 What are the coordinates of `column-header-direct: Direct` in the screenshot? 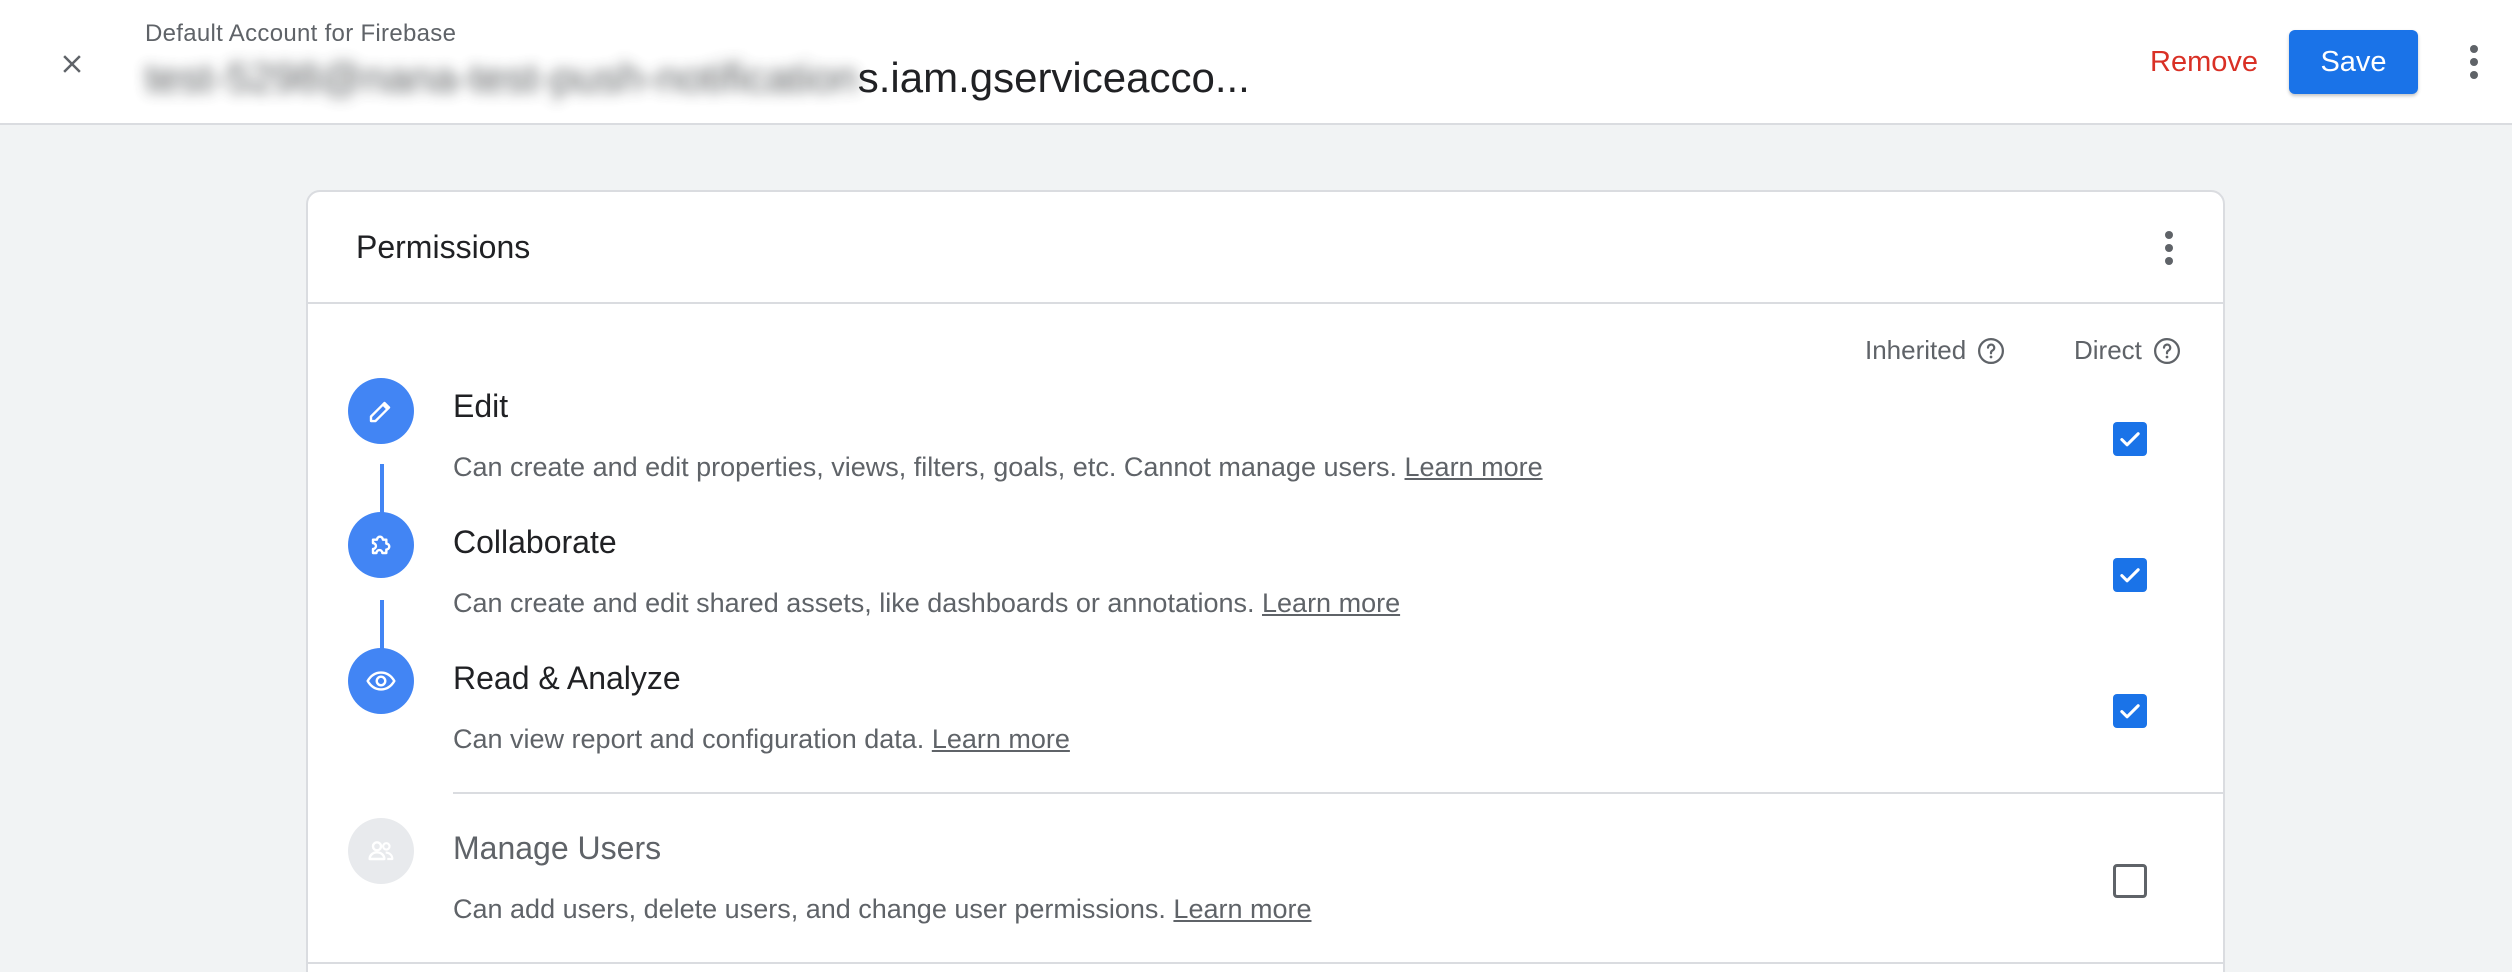 It's located at (2128, 350).